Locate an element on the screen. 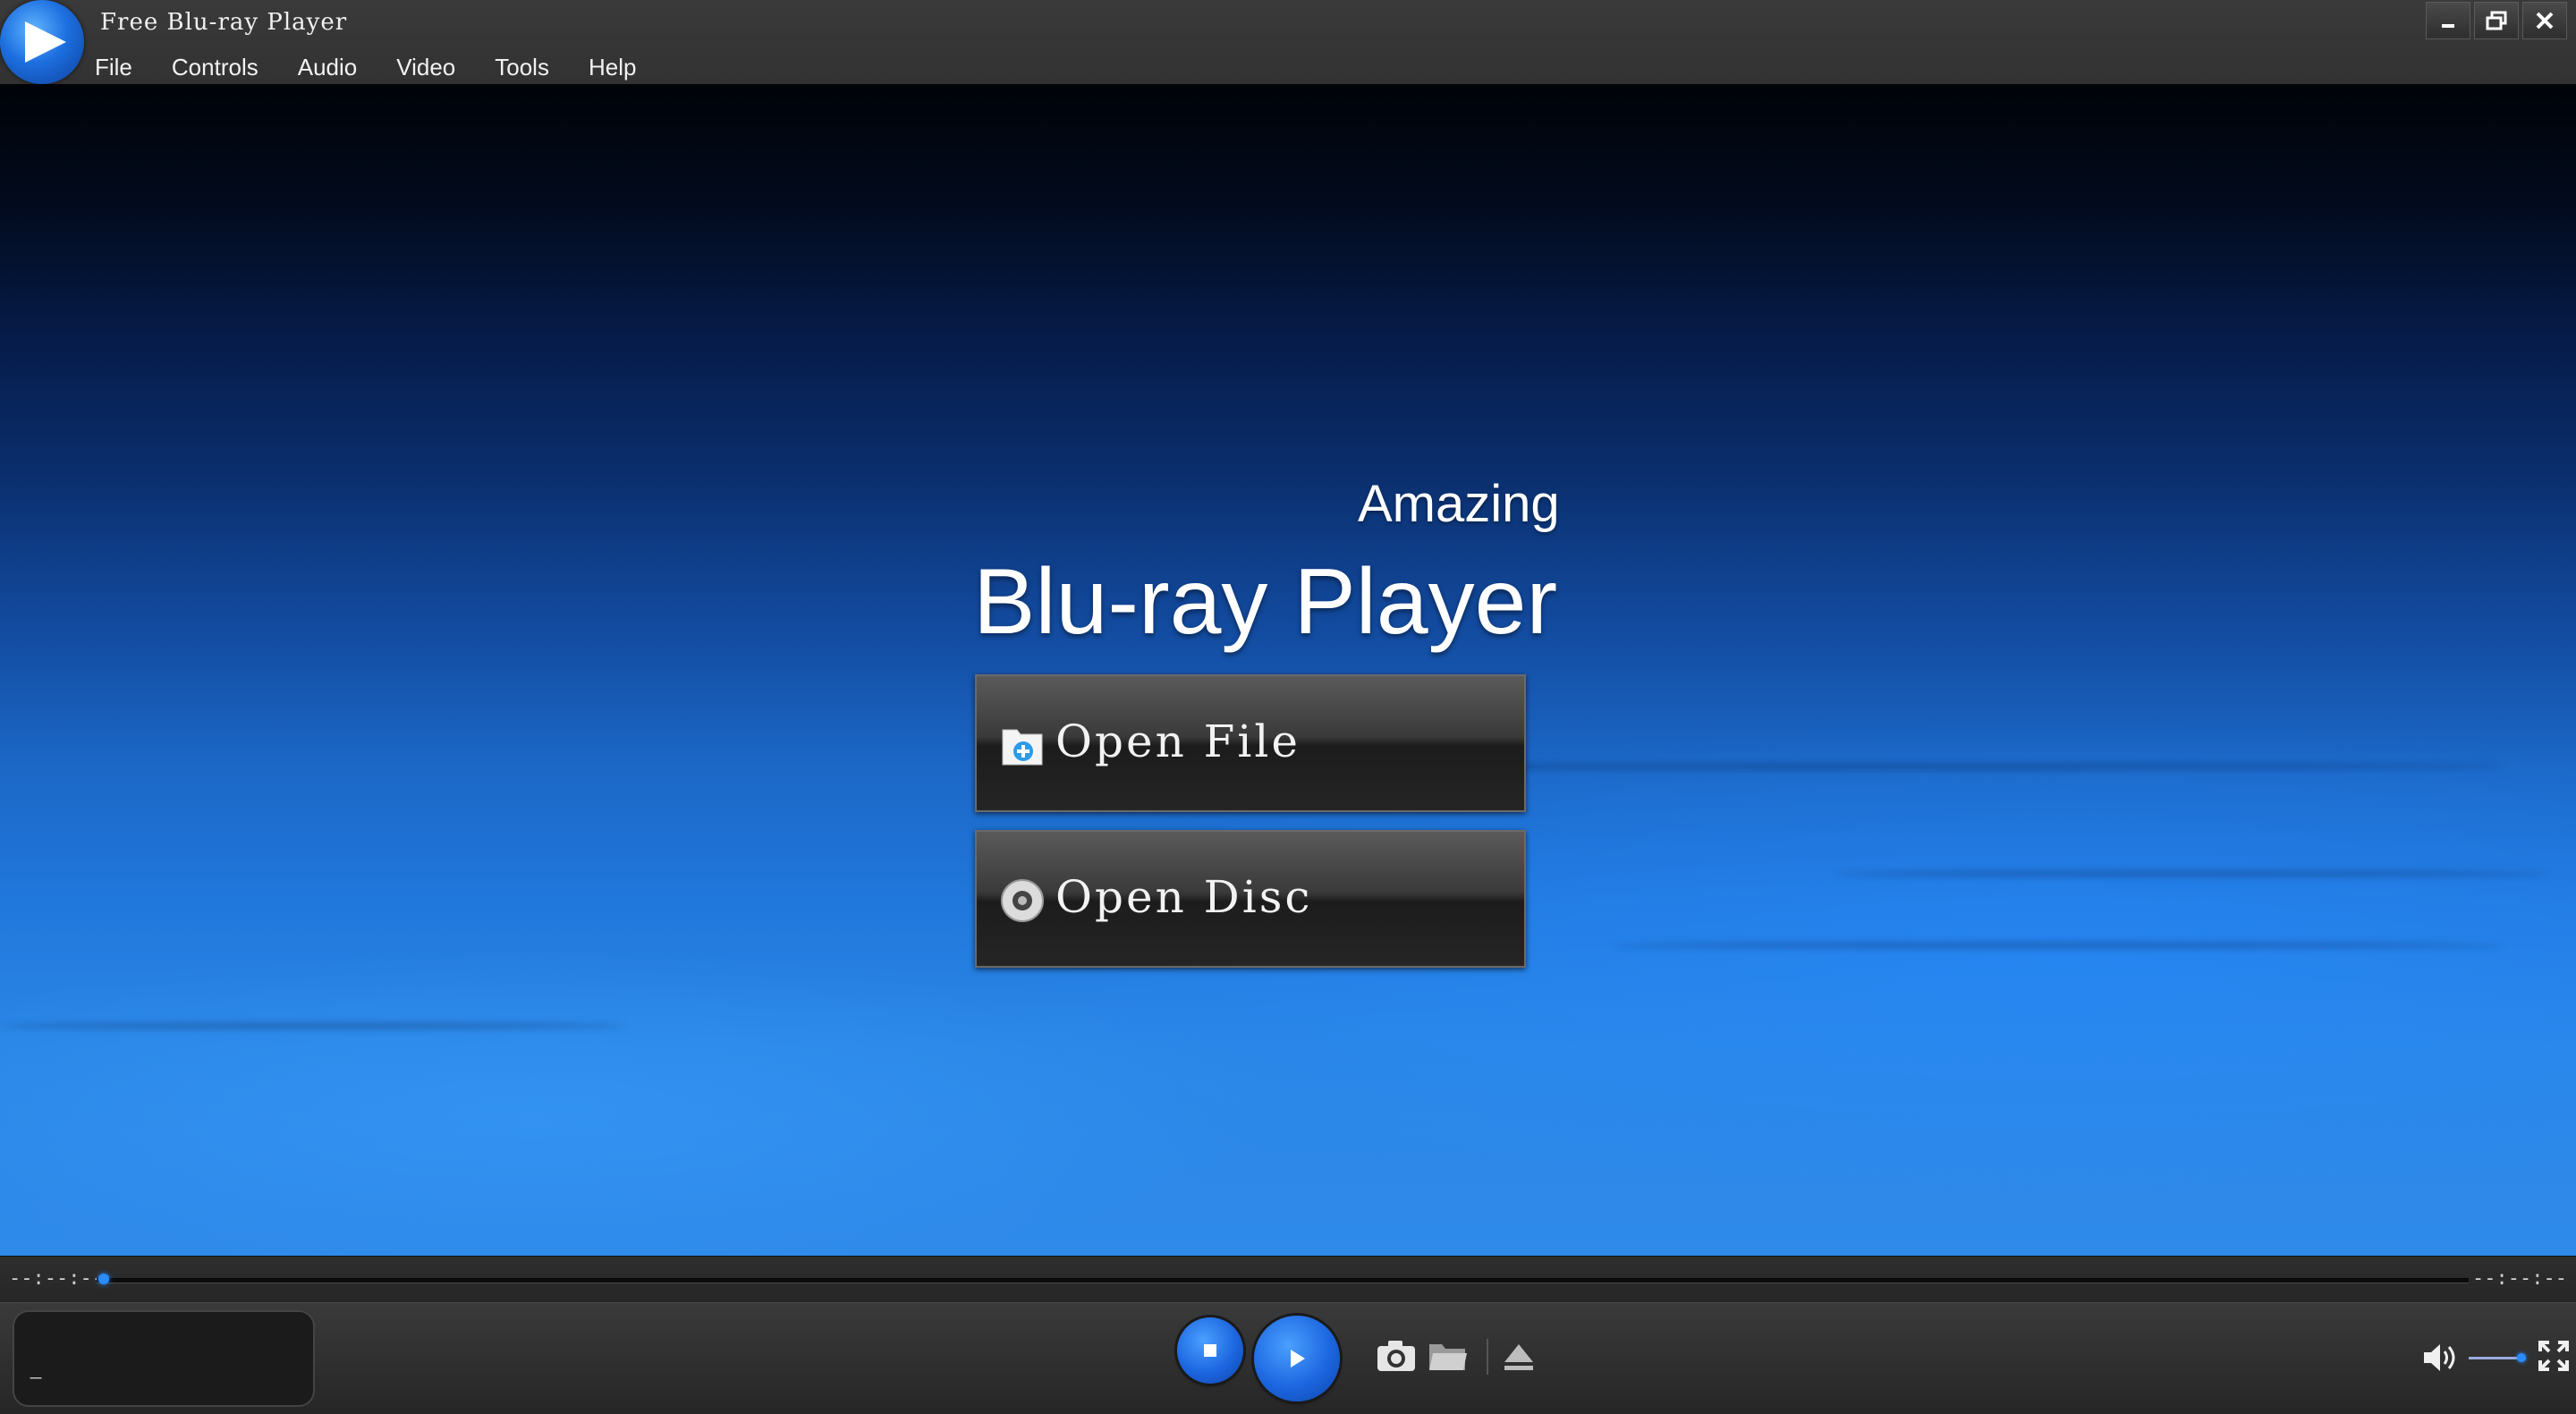 The width and height of the screenshot is (2576, 1414). open-file-label: Open File is located at coordinates (1178, 741).